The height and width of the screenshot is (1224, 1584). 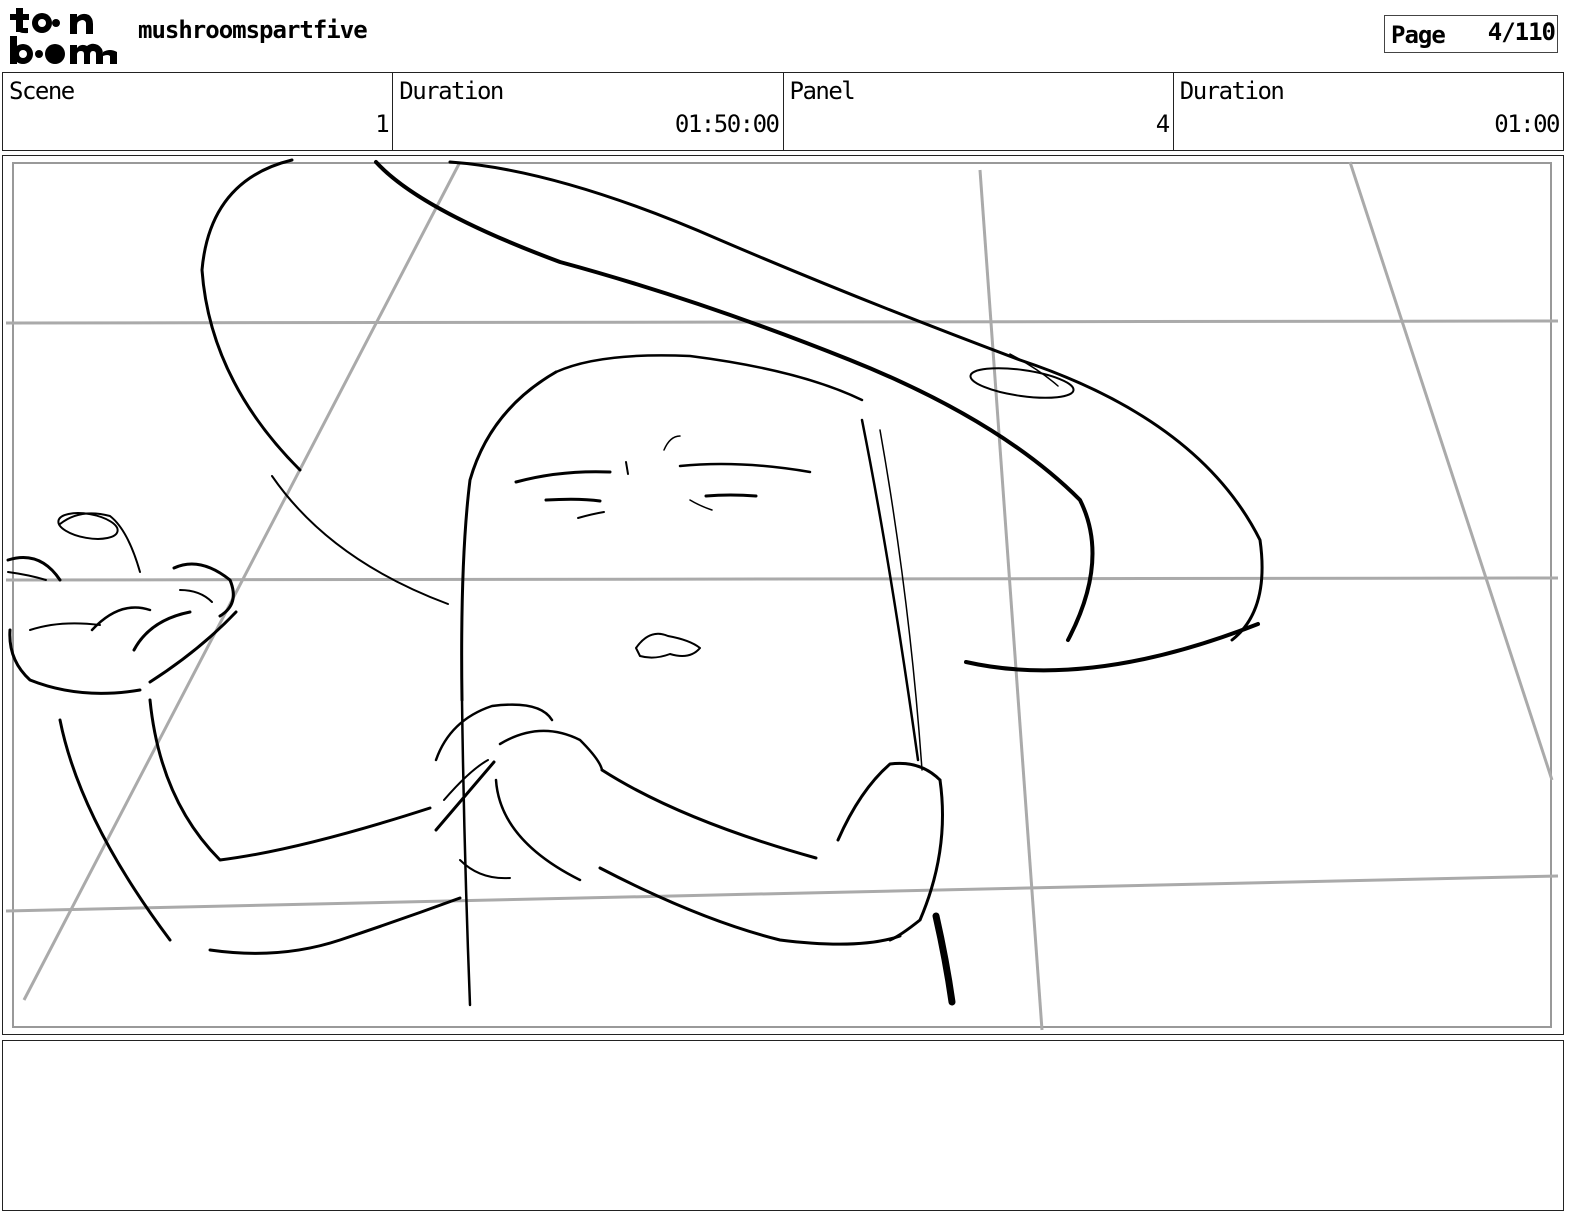 What do you see at coordinates (253, 30) in the screenshot?
I see `project-title: mushroomspartfive` at bounding box center [253, 30].